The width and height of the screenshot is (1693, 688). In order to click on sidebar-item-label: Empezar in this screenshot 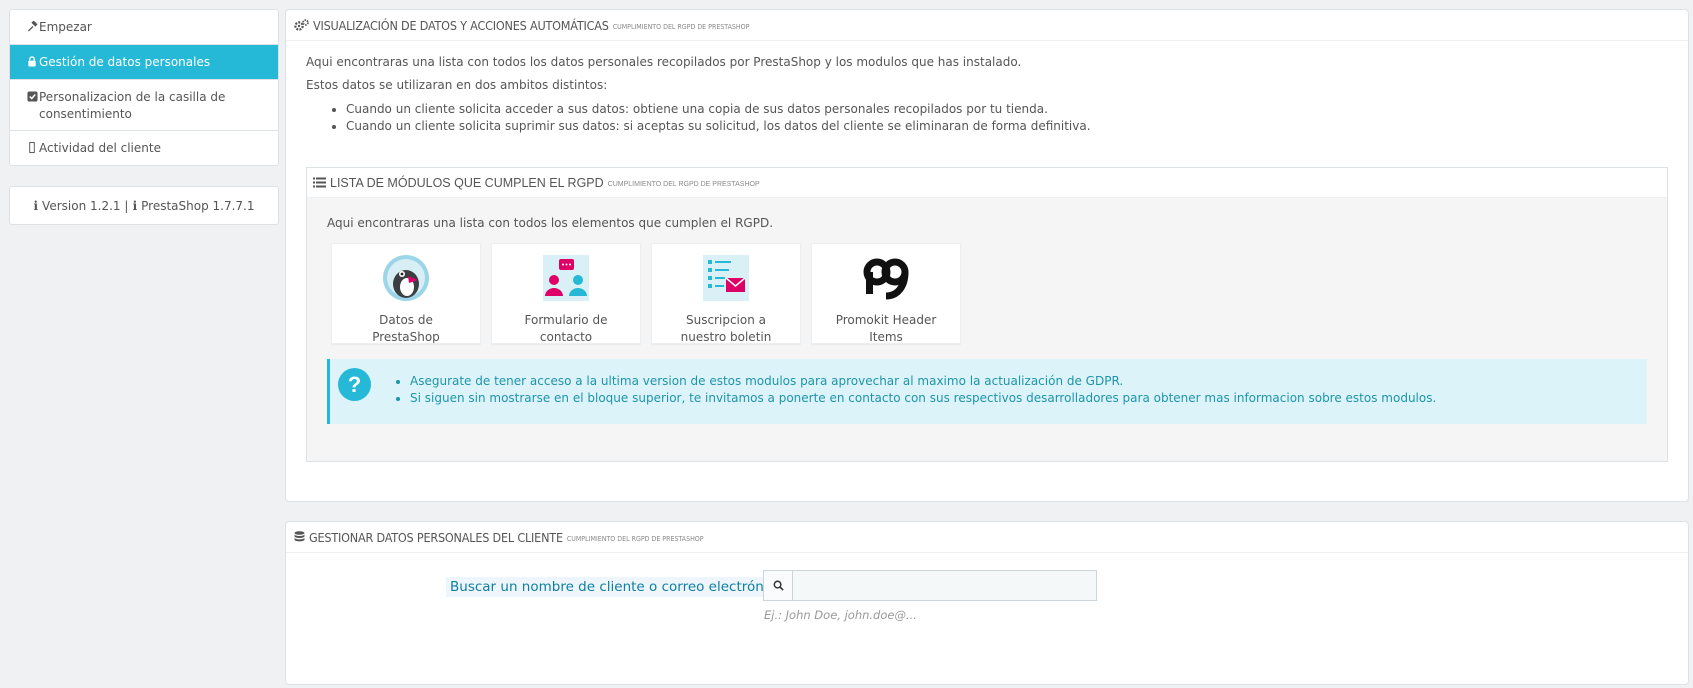, I will do `click(65, 27)`.